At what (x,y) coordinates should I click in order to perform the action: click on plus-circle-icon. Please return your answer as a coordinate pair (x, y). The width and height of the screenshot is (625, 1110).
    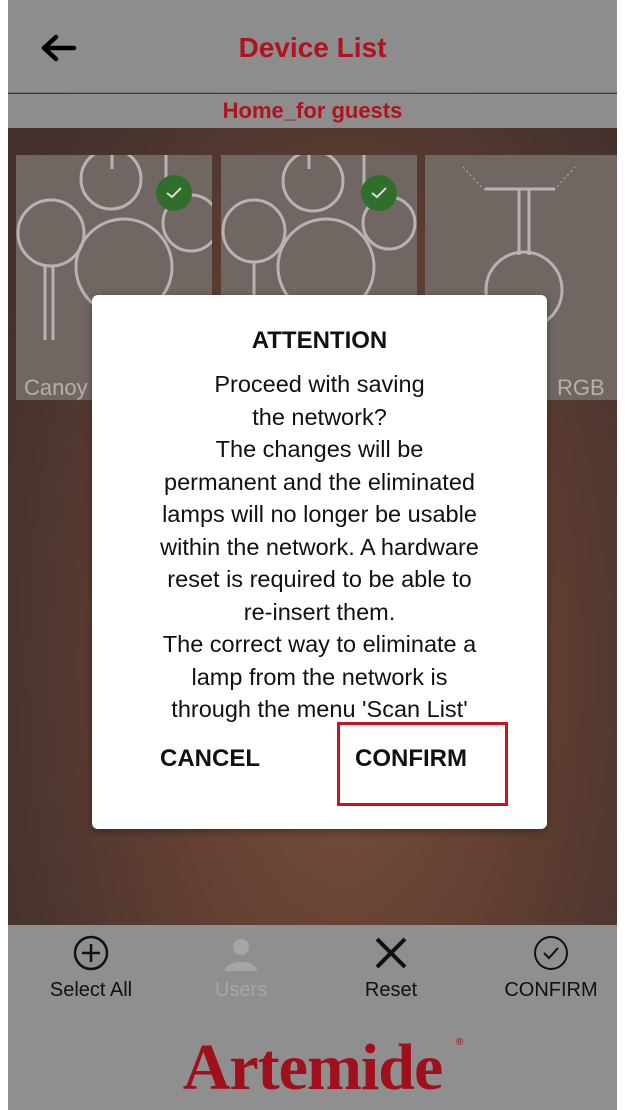
    Looking at the image, I should click on (91, 953).